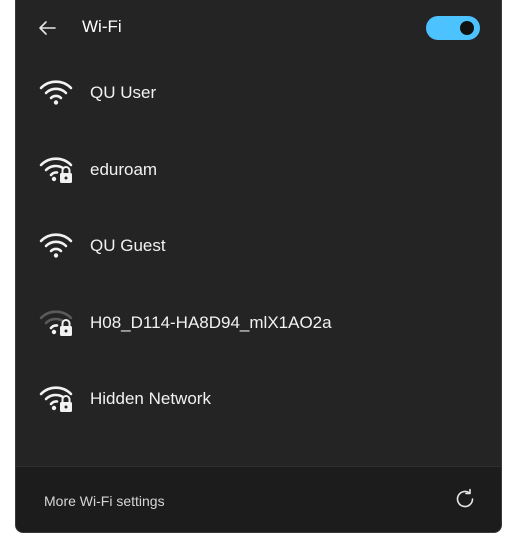 This screenshot has width=516, height=535. I want to click on refresh-button, so click(465, 499).